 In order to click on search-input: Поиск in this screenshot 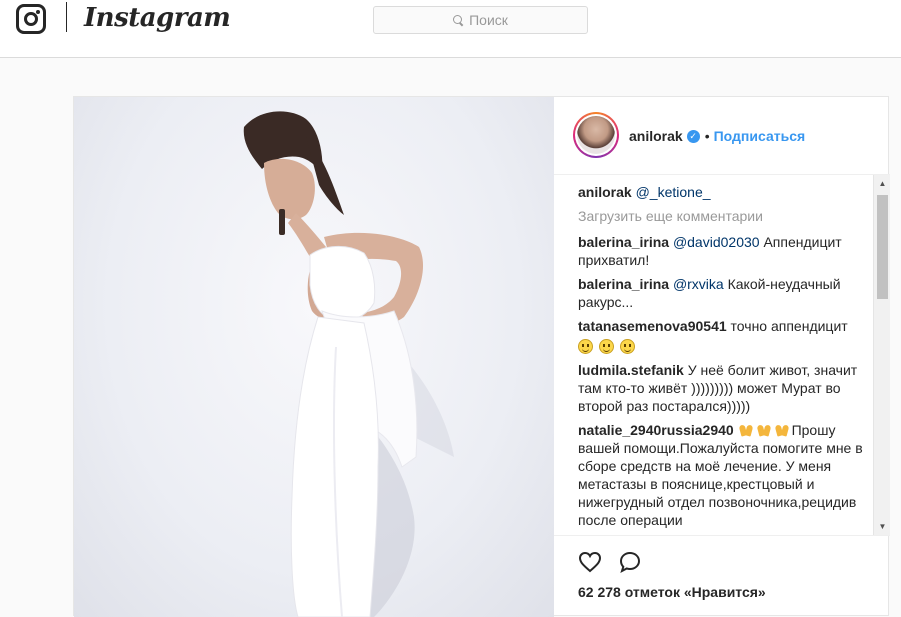, I will do `click(480, 20)`.